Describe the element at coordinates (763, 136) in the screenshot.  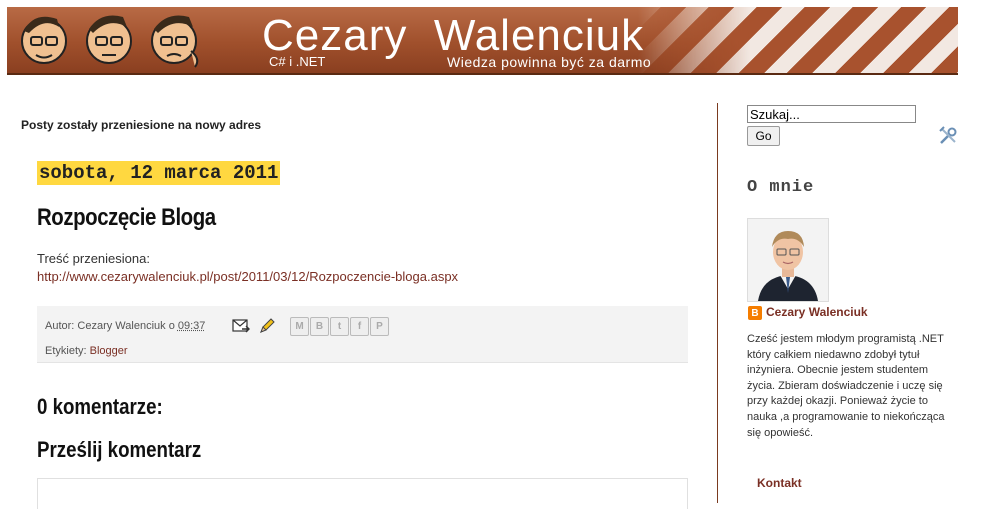
I see `search-go-button: Go` at that location.